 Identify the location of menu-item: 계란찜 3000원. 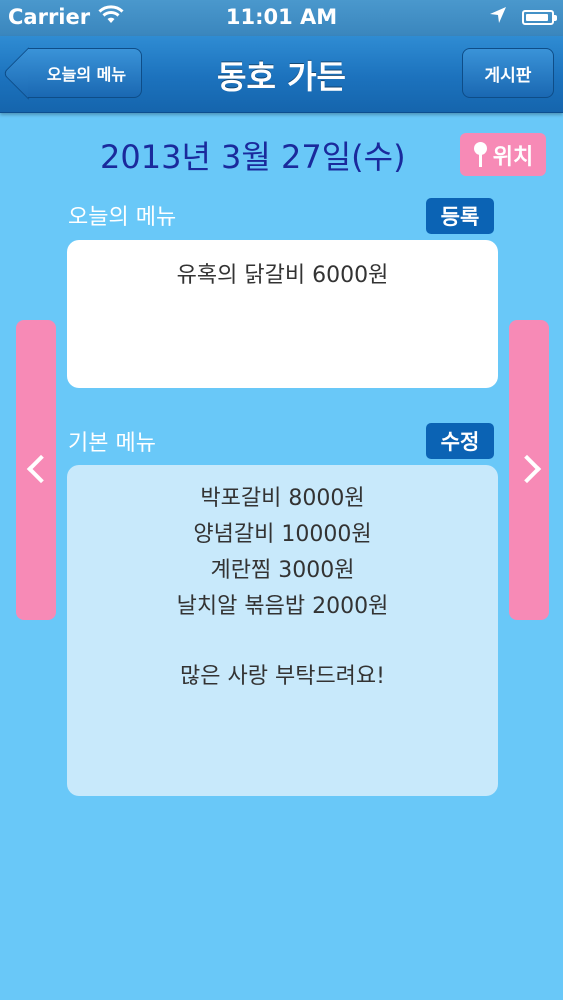
(282, 570).